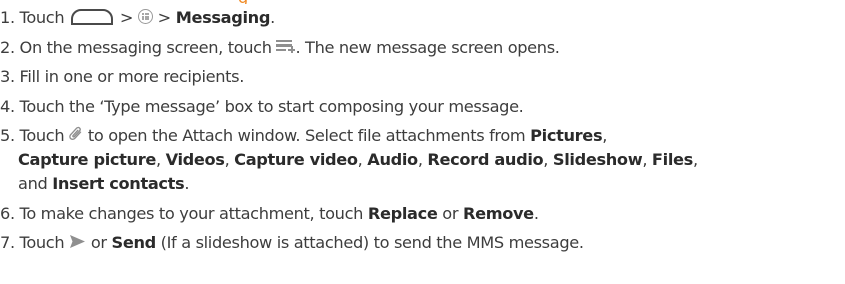  I want to click on paperclip-icon, so click(75, 133).